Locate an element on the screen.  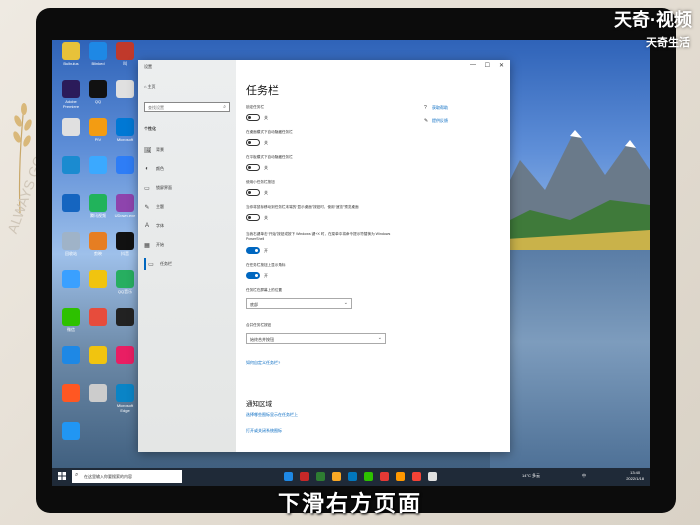
desktop-icon: 回收站 is located at coordinates (71, 244).